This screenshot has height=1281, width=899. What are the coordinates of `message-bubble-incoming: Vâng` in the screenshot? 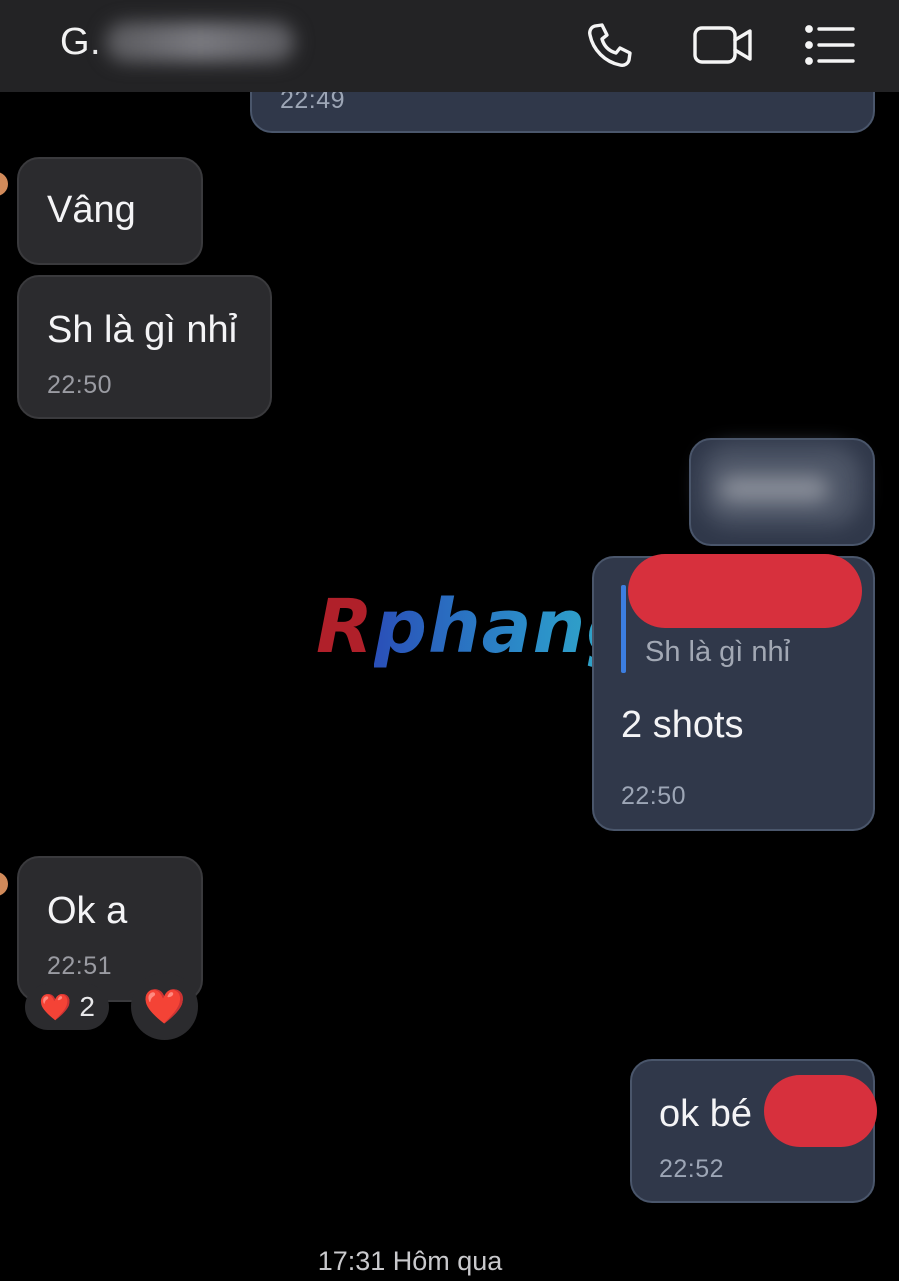 It's located at (110, 211).